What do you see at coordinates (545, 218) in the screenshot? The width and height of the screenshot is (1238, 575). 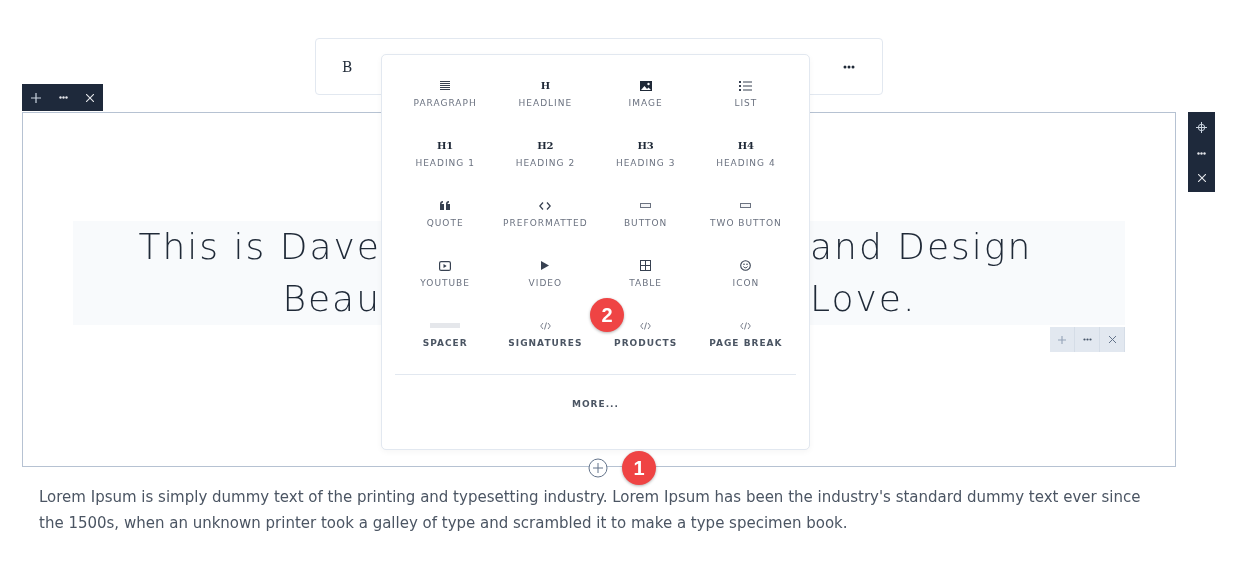 I see `menu-item: PREFORMATTED` at bounding box center [545, 218].